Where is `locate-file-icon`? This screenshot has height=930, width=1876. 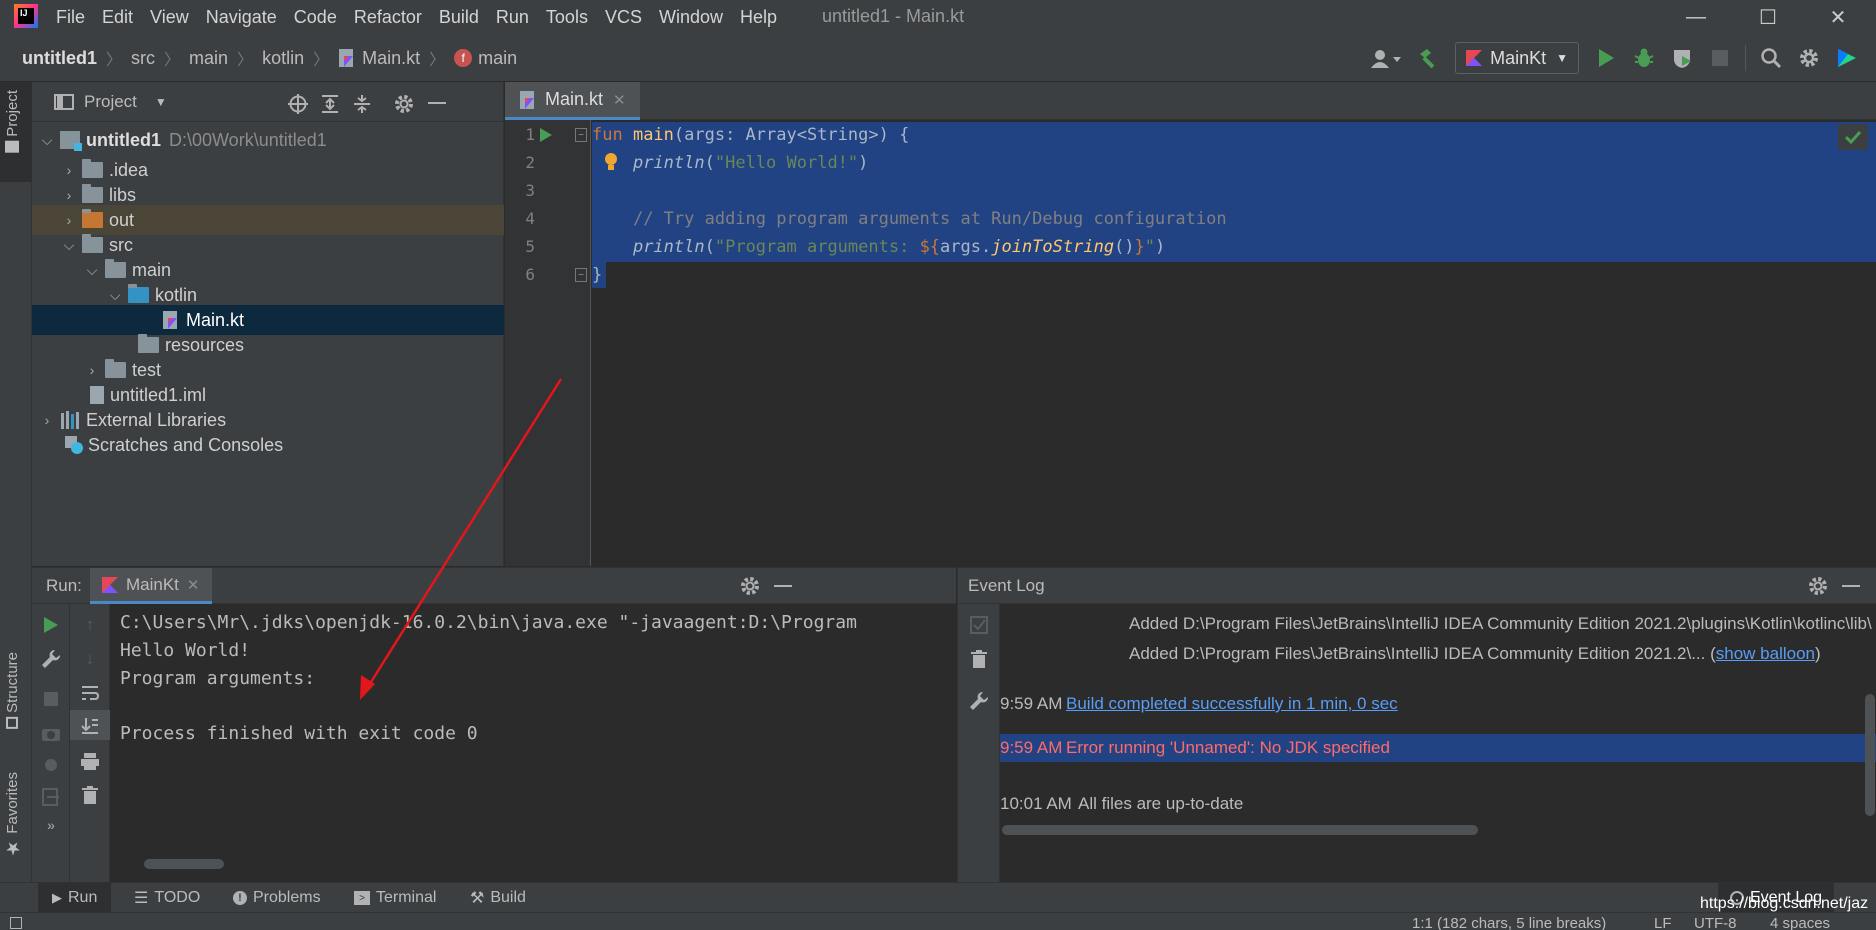
locate-file-icon is located at coordinates (298, 104).